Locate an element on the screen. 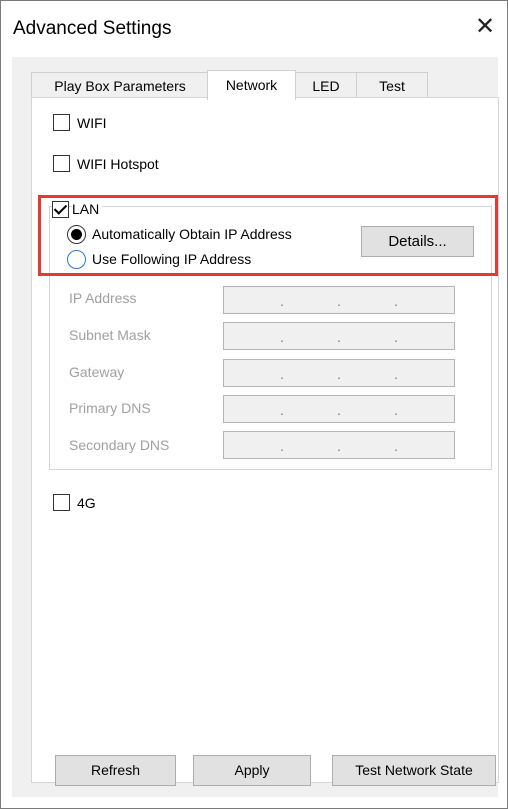  wifi-hotspot-label: WIFI Hotspot is located at coordinates (118, 164).